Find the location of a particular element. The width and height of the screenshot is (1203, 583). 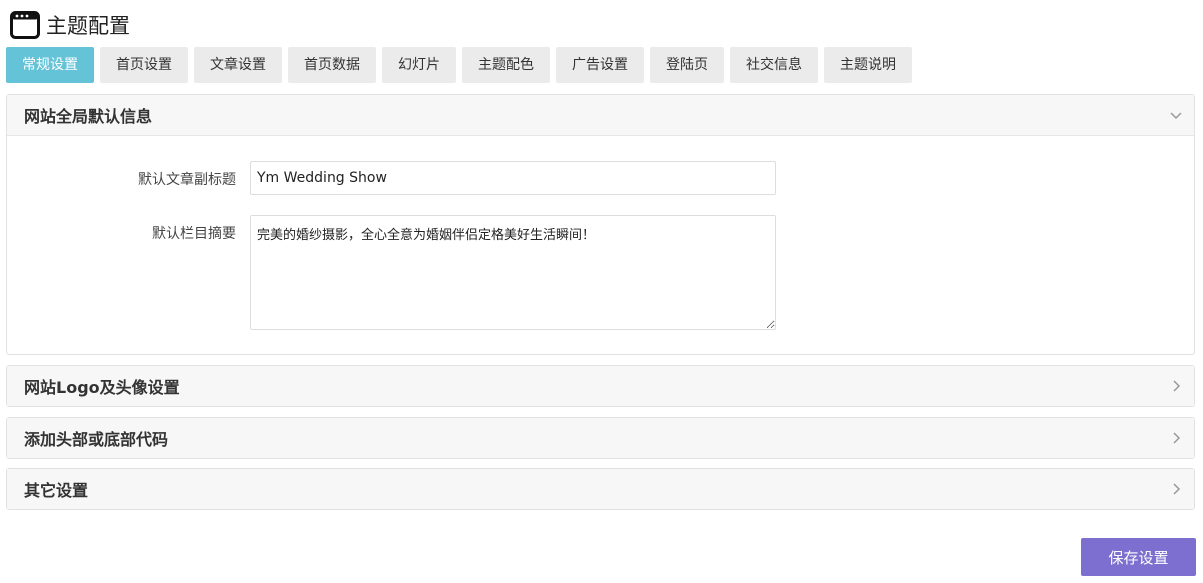

tab-home: 首页设置 is located at coordinates (144, 65).